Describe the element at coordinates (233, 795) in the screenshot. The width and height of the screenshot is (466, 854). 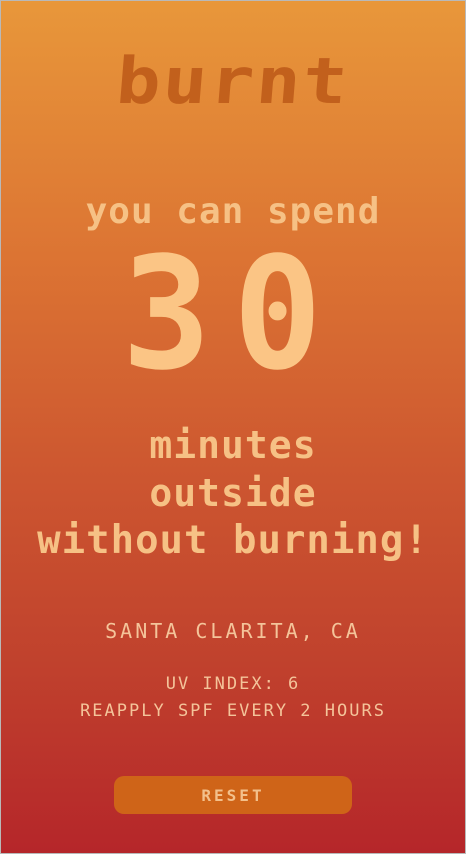
I see `reset-button: RESET` at that location.